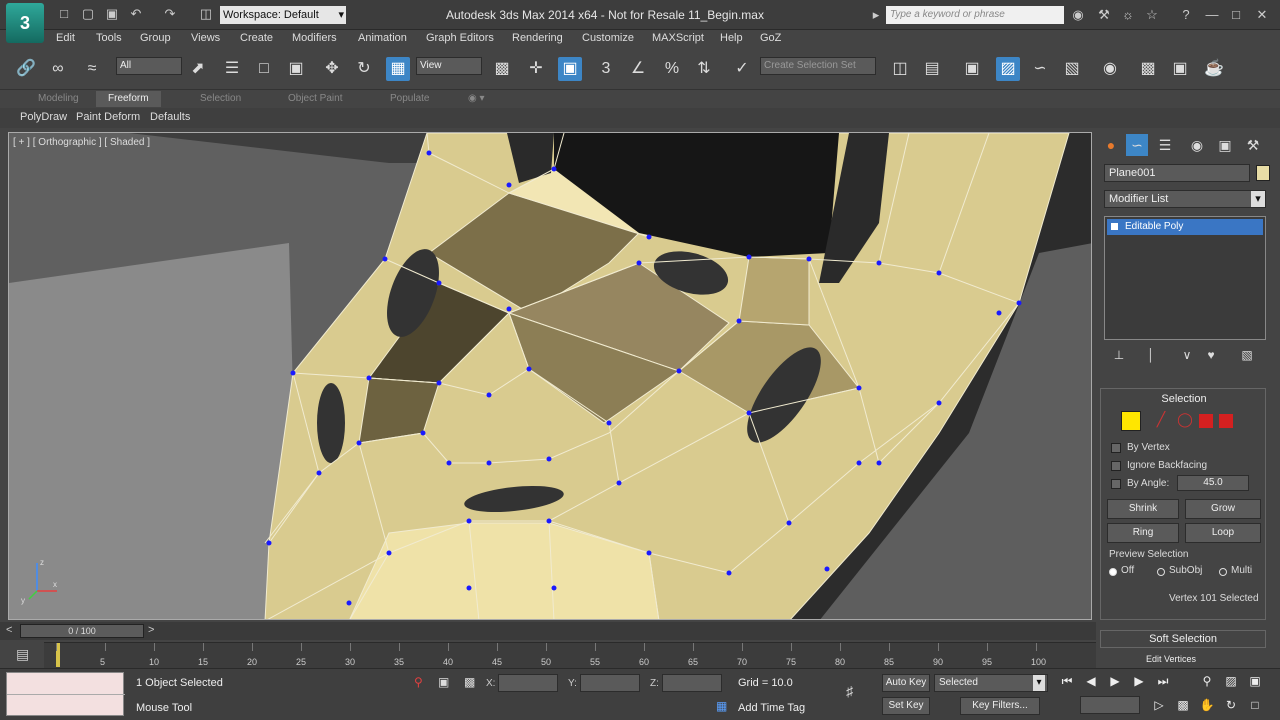 The image size is (1280, 720). I want to click on by-angle-checkbox, so click(1116, 484).